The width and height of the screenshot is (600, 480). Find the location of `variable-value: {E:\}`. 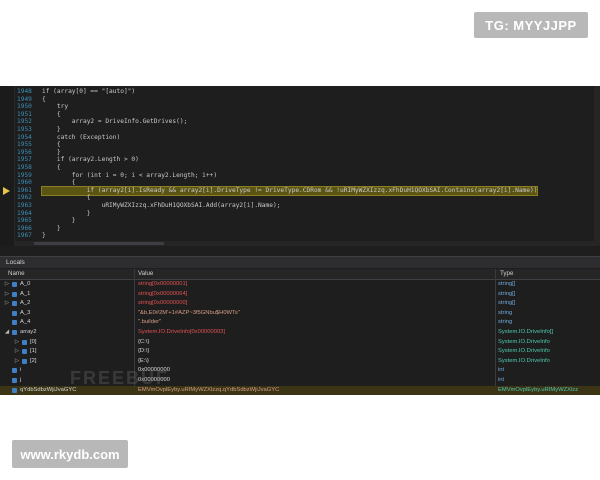

variable-value: {E:\} is located at coordinates (143, 362).